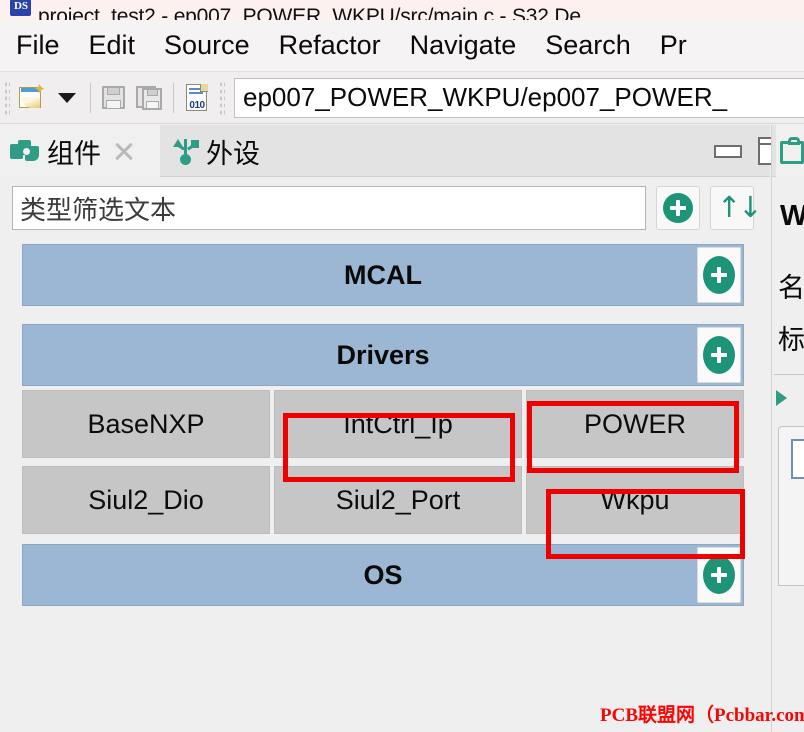 This screenshot has height=732, width=804. I want to click on new-file-dropdown-button, so click(67, 98).